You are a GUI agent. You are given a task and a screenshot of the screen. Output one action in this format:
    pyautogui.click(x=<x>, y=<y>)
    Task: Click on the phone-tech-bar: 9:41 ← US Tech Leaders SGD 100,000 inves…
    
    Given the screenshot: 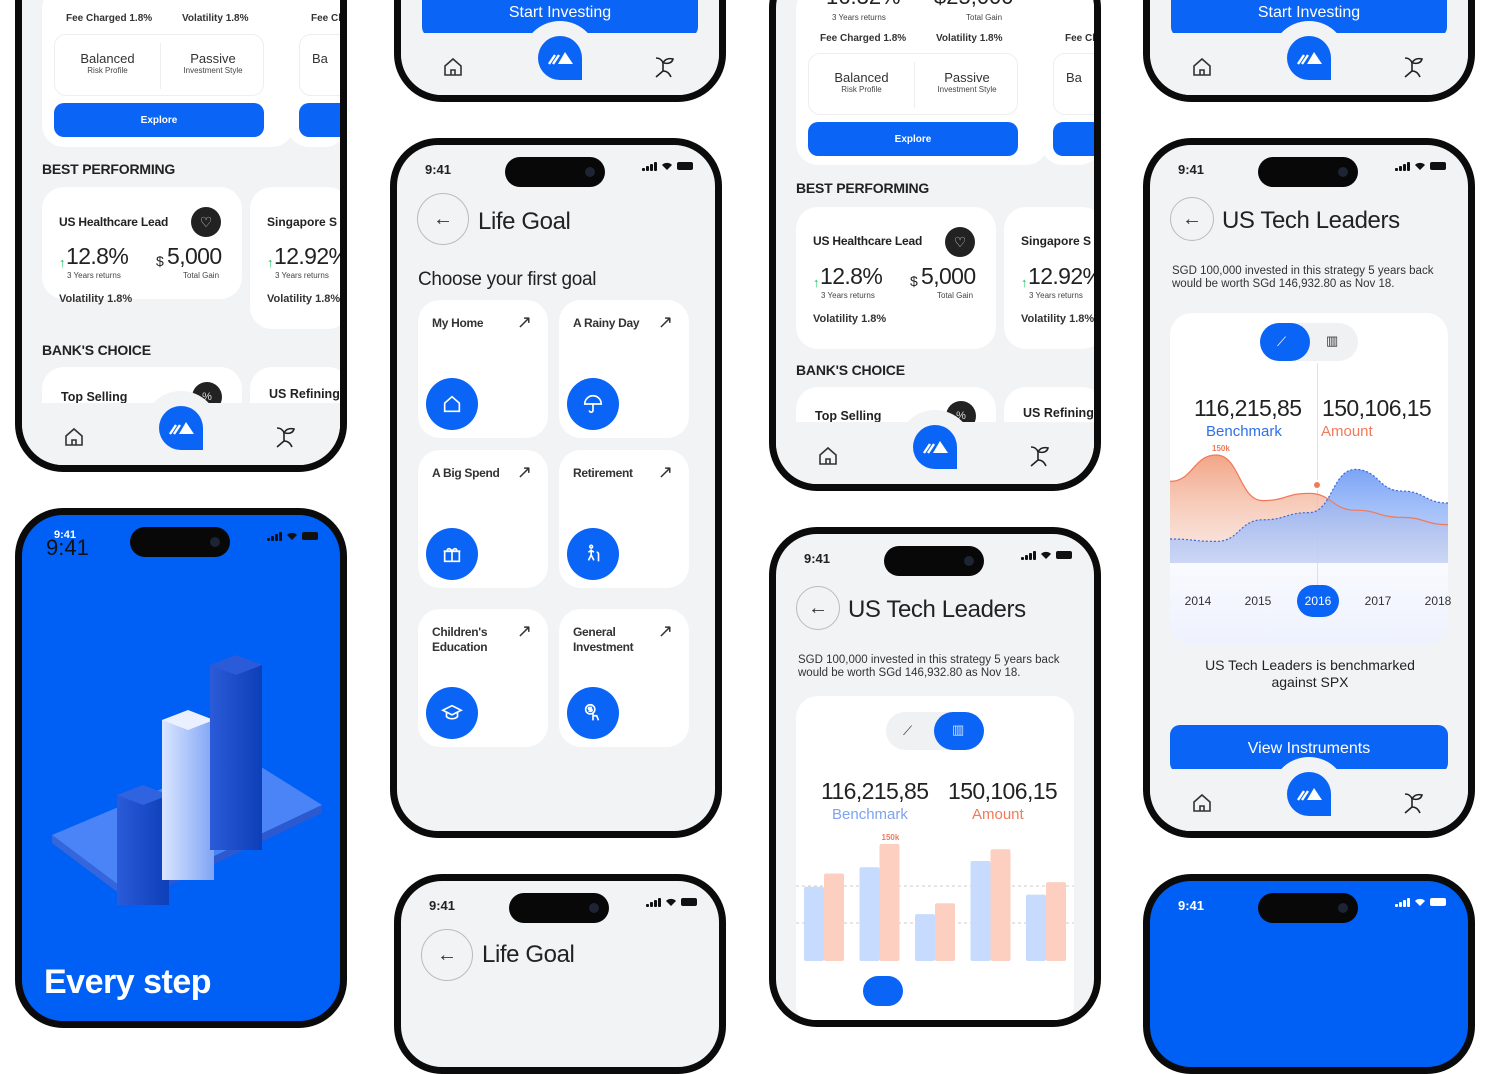 What is the action you would take?
    pyautogui.click(x=935, y=777)
    